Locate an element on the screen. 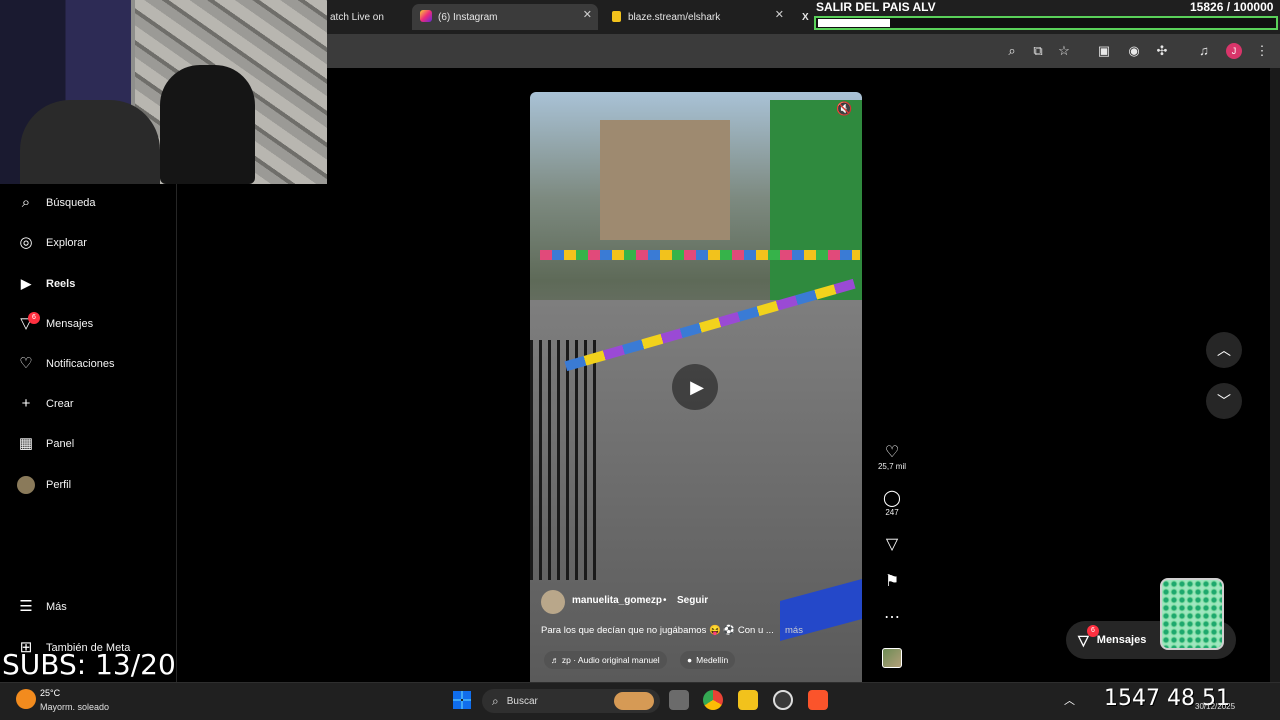  play-button: ▶ is located at coordinates (695, 387).